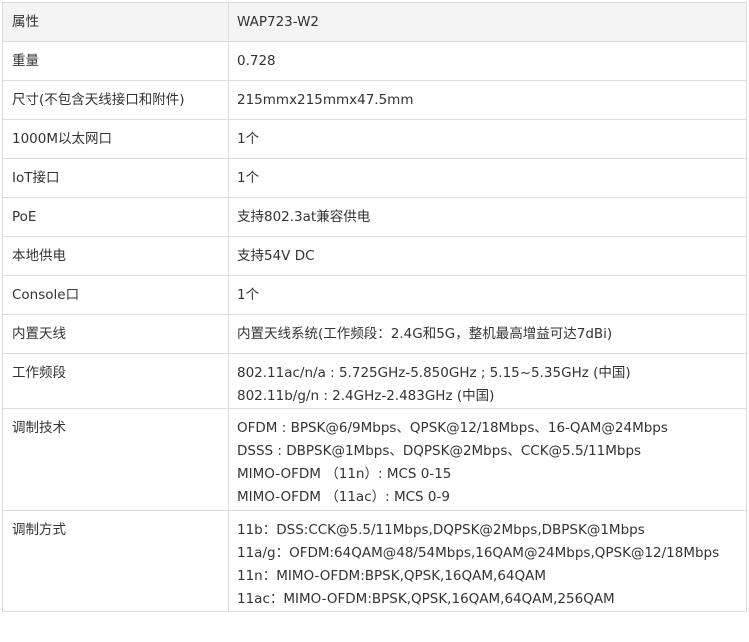  I want to click on value-line: 支持54V DC, so click(276, 256).